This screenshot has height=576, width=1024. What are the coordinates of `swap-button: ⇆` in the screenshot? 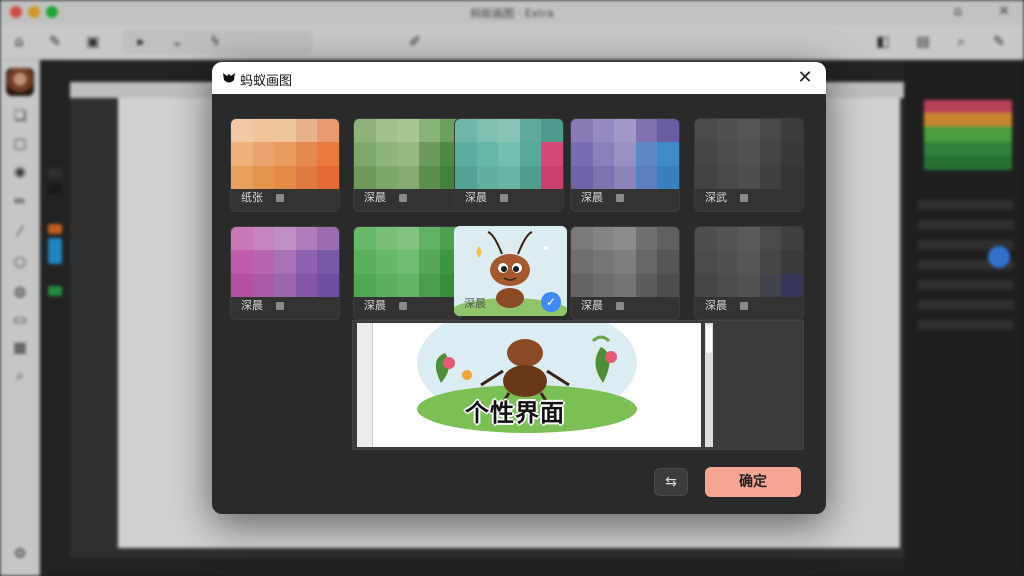 It's located at (671, 482).